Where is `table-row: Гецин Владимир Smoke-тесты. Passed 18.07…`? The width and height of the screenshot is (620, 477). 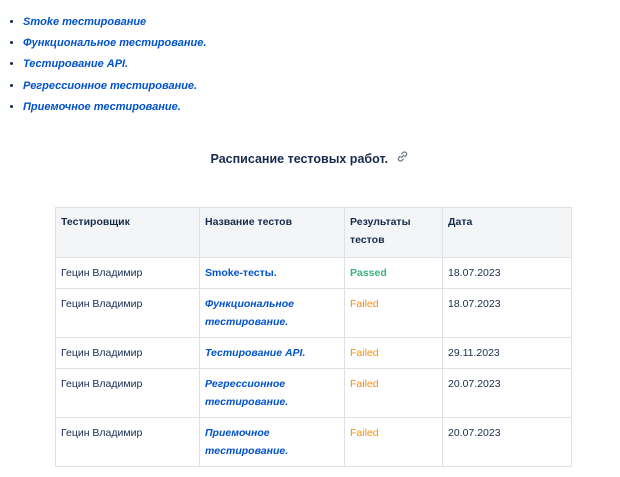
table-row: Гецин Владимир Smoke-тесты. Passed 18.07… is located at coordinates (313, 273).